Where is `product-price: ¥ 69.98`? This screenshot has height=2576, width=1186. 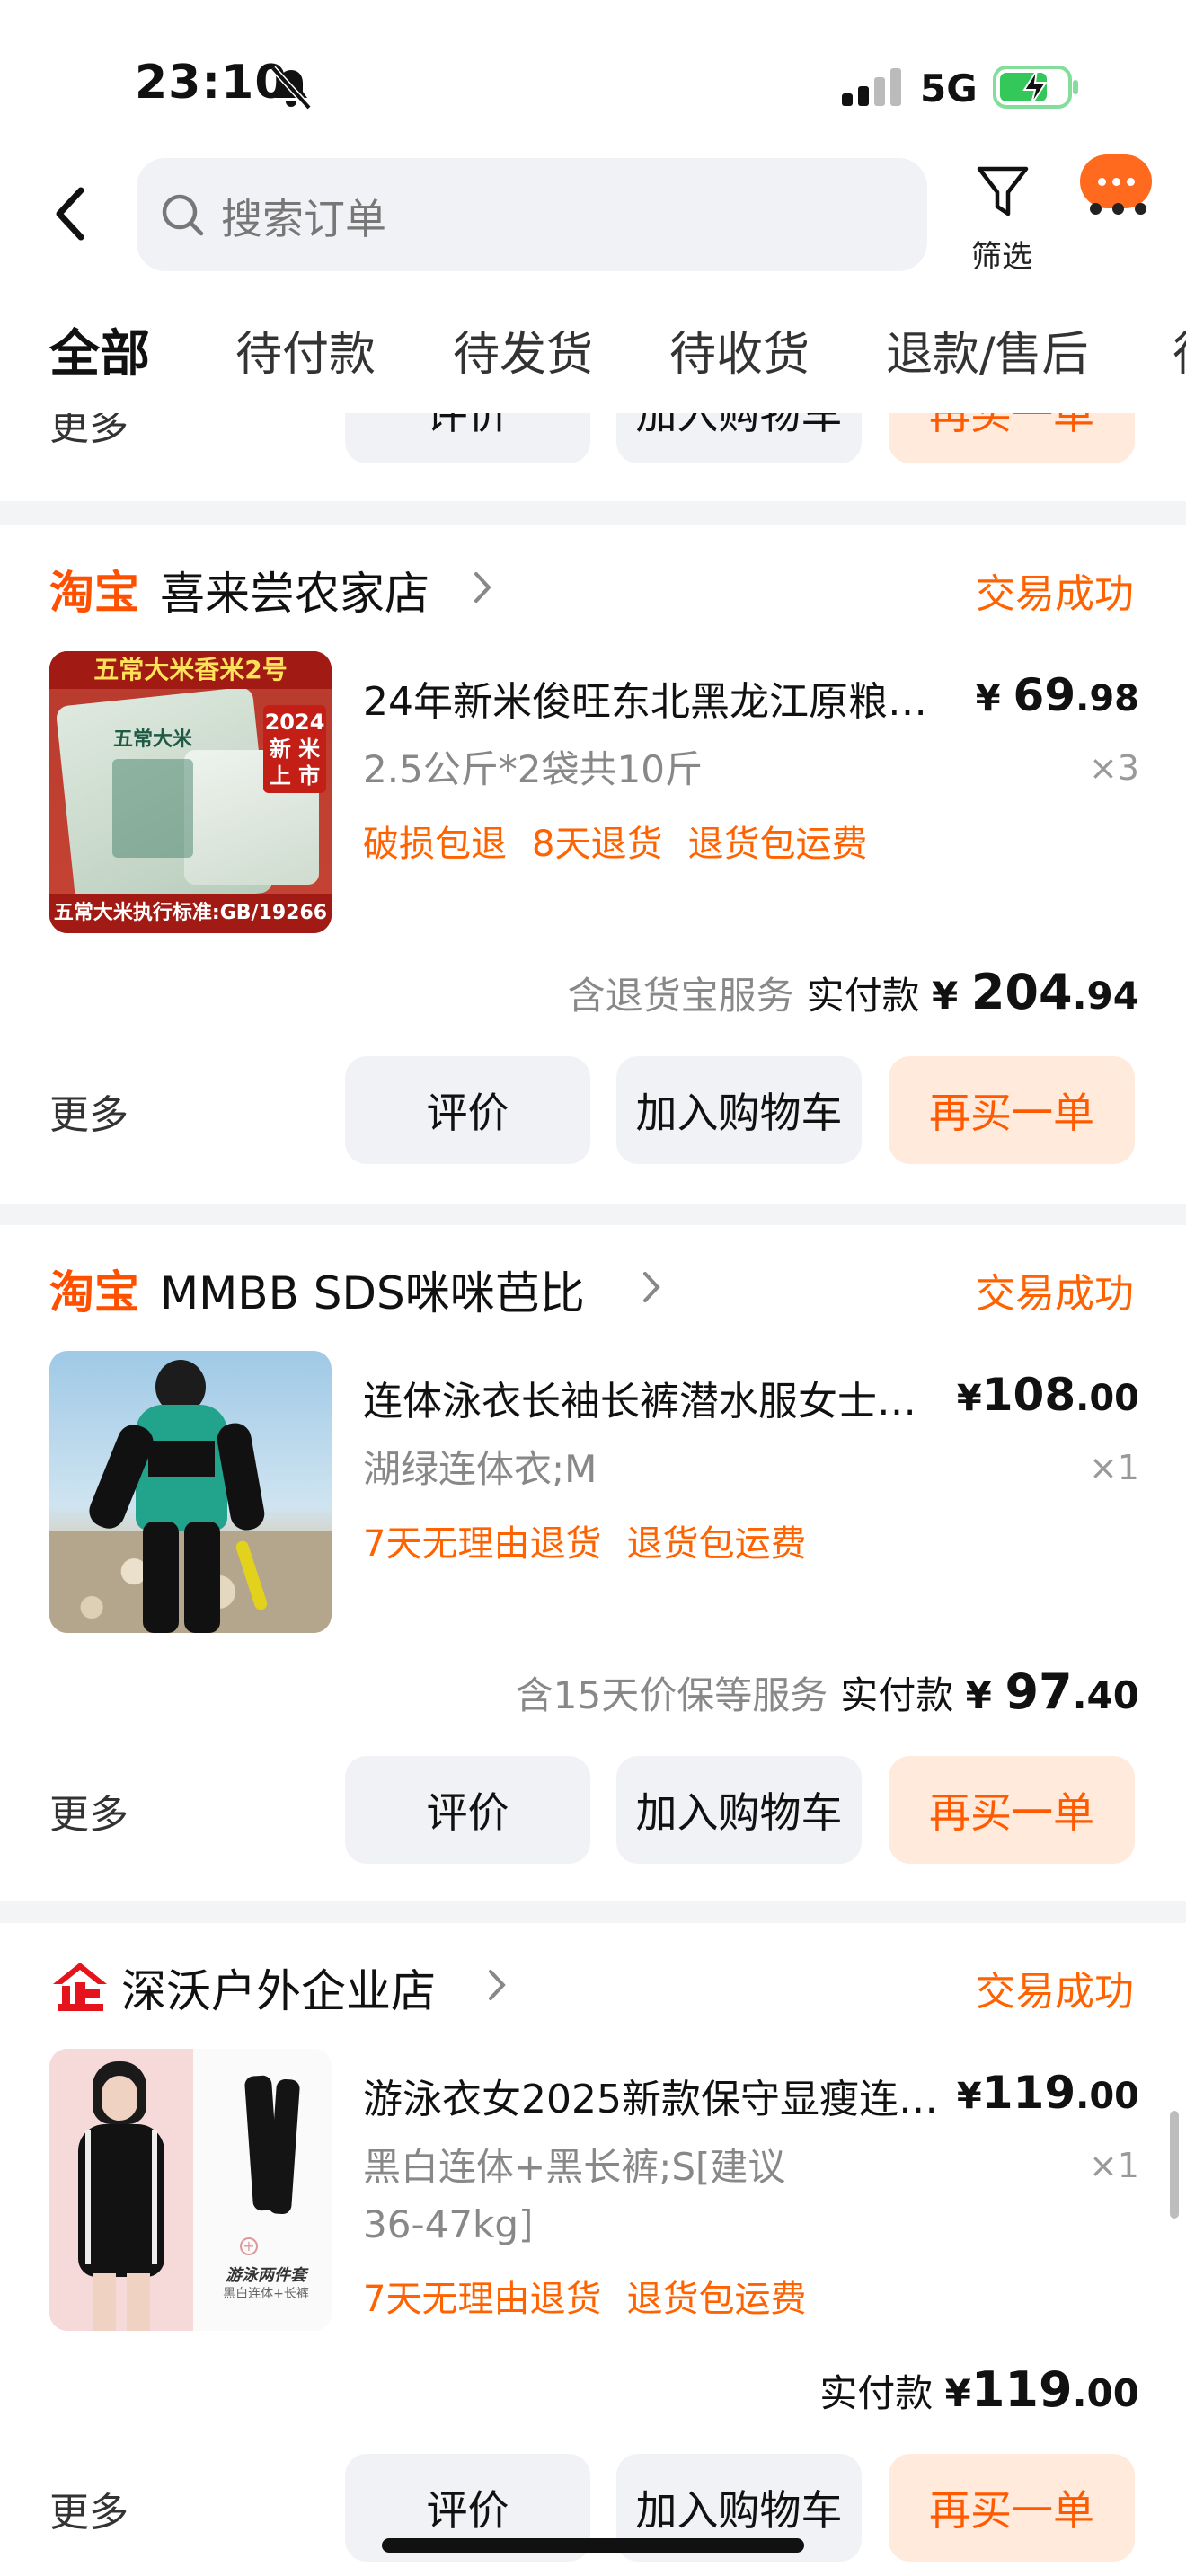 product-price: ¥ 69.98 is located at coordinates (1057, 695).